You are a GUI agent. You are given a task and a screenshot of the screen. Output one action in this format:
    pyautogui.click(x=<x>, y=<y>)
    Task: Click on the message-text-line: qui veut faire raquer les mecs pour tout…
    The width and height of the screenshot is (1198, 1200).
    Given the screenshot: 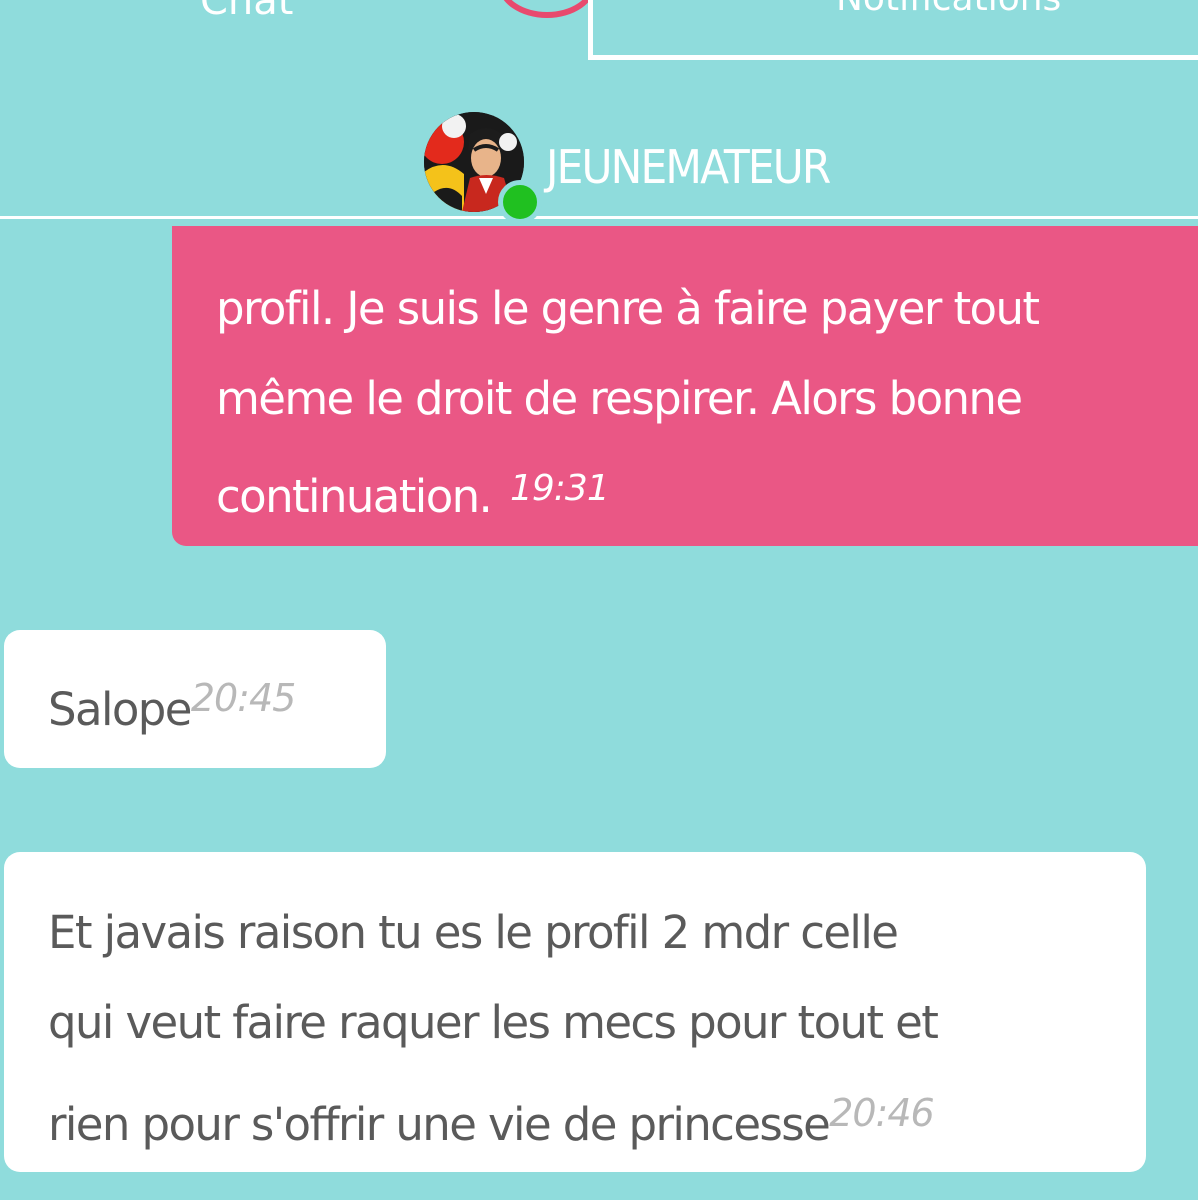 What is the action you would take?
    pyautogui.click(x=493, y=1022)
    